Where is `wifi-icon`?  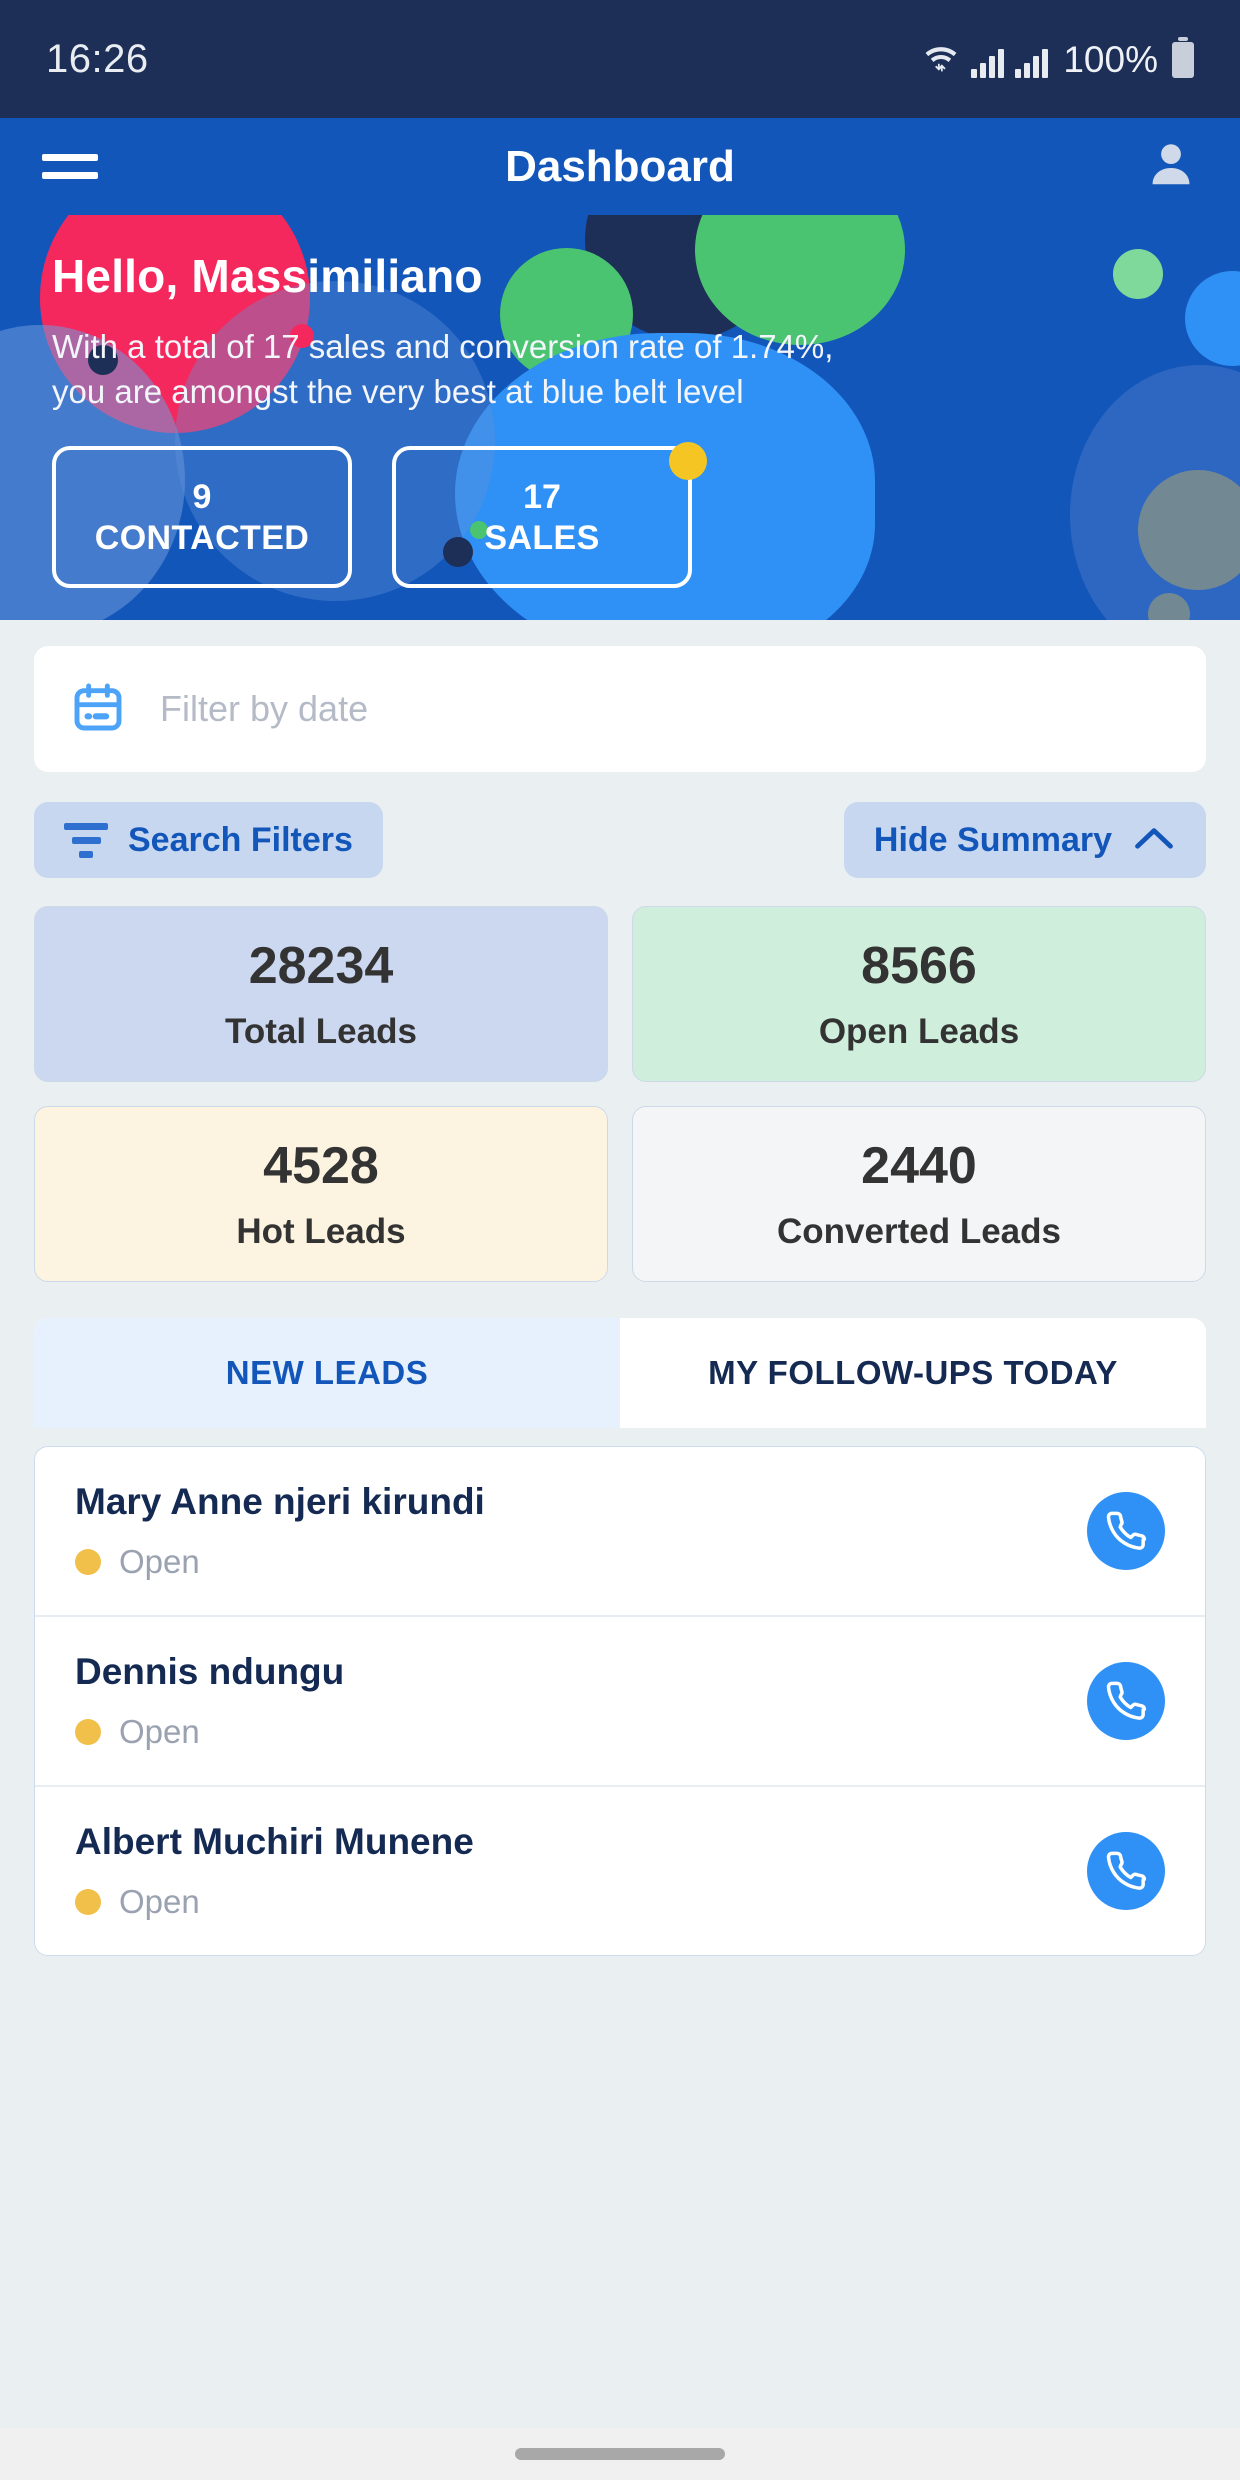
wifi-icon is located at coordinates (941, 59).